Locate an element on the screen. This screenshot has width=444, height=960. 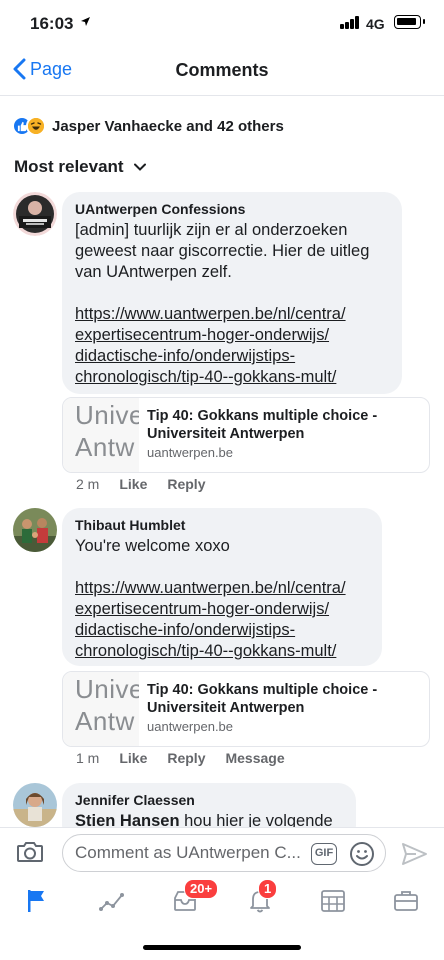
comment-author: Thibaut Humblet is located at coordinates (222, 525).